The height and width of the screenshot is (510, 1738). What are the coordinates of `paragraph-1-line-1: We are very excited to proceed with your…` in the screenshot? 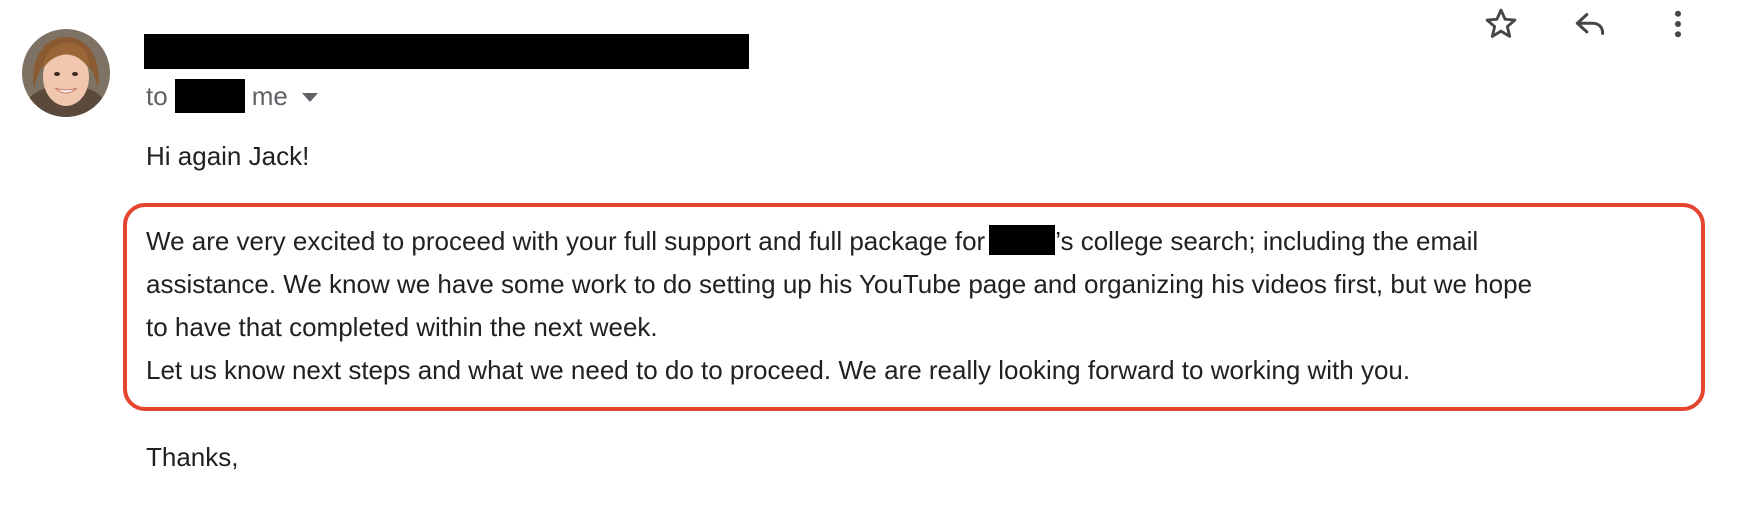 It's located at (812, 240).